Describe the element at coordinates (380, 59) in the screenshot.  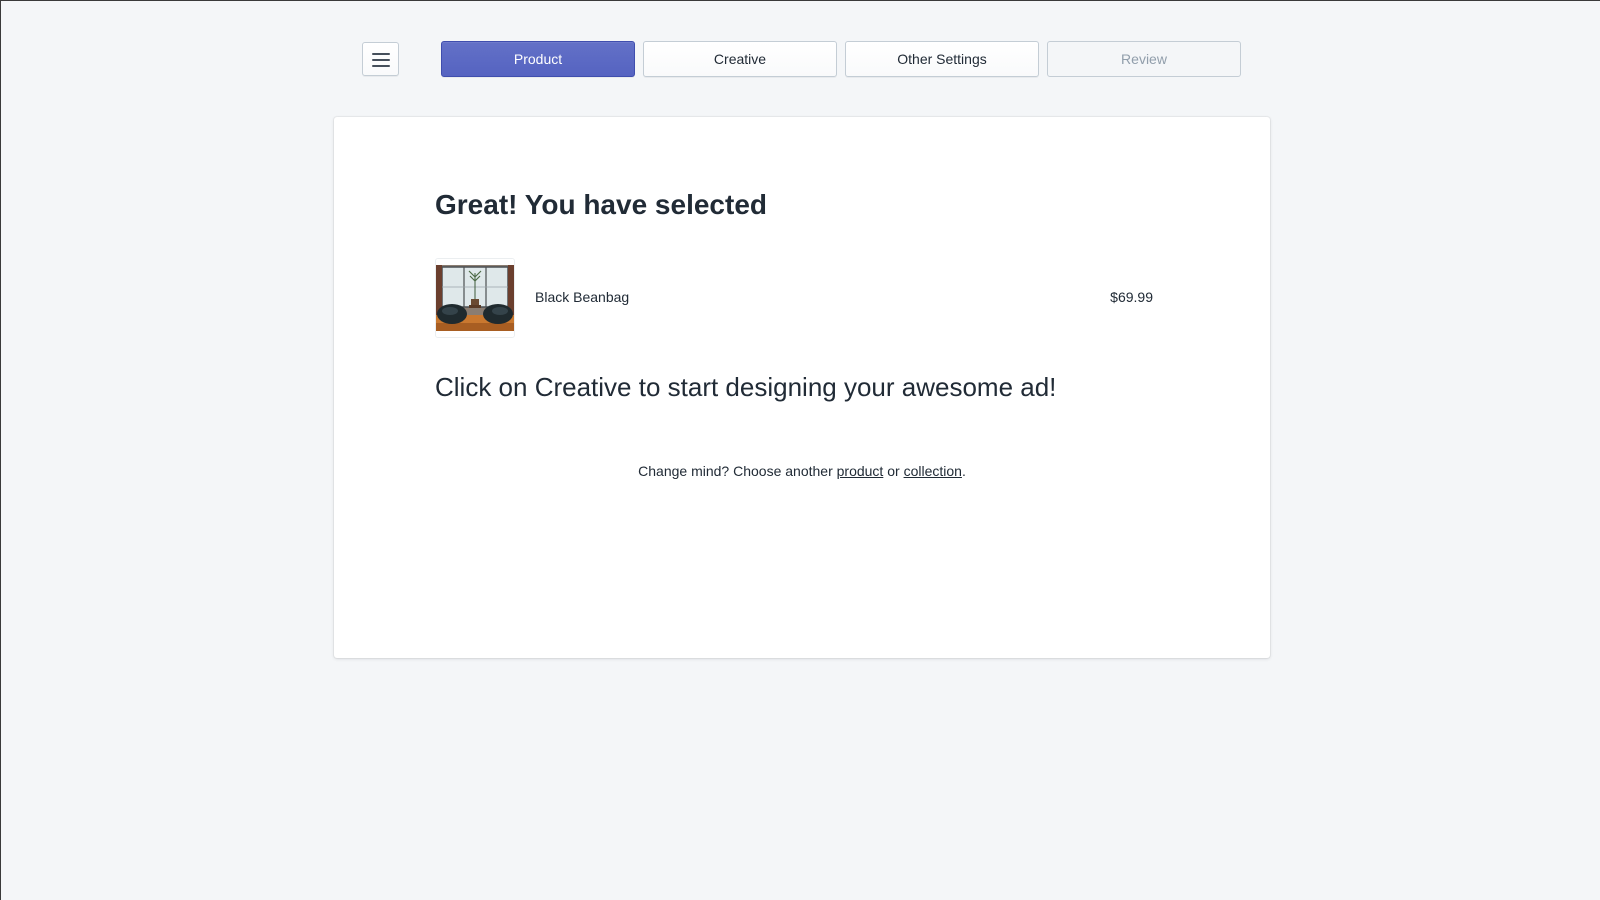
I see `menu-button` at that location.